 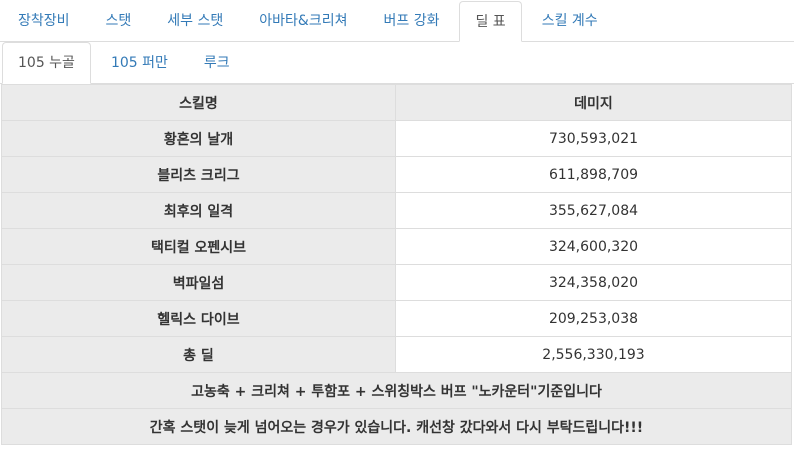 I want to click on sub-tab-bar: 105 누골 105 퍼만 루크, so click(x=397, y=63).